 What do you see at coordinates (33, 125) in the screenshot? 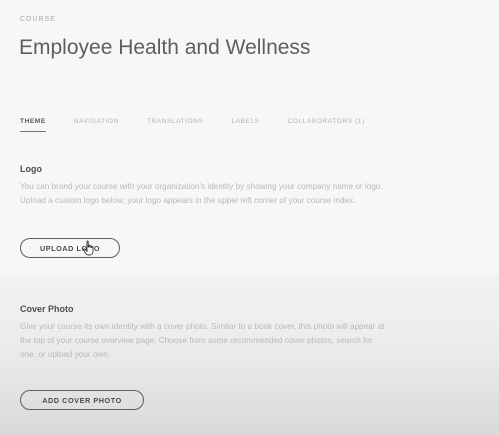
I see `tab-theme: THEME` at bounding box center [33, 125].